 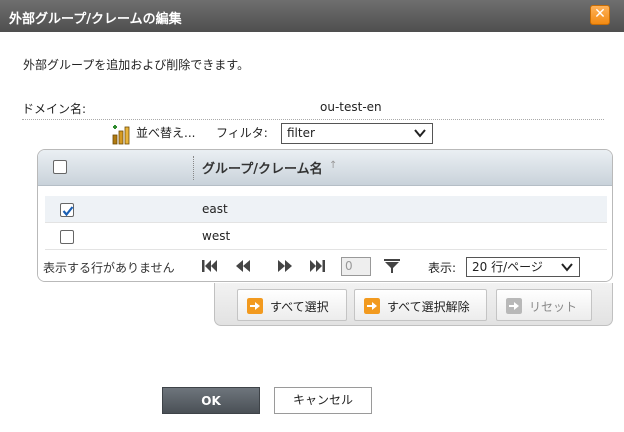 I want to click on select-all-checkbox, so click(x=60, y=167).